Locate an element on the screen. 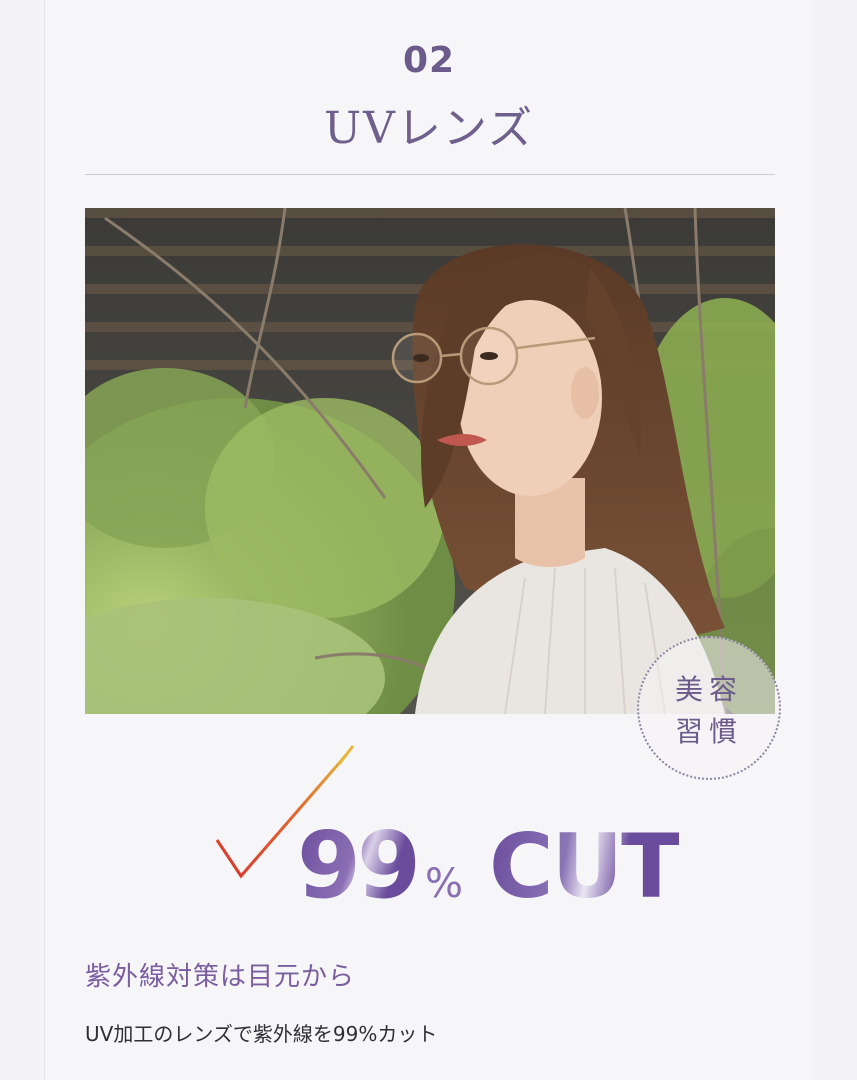 This screenshot has width=857, height=1080. headline: 紫外線対策は目元から is located at coordinates (220, 977).